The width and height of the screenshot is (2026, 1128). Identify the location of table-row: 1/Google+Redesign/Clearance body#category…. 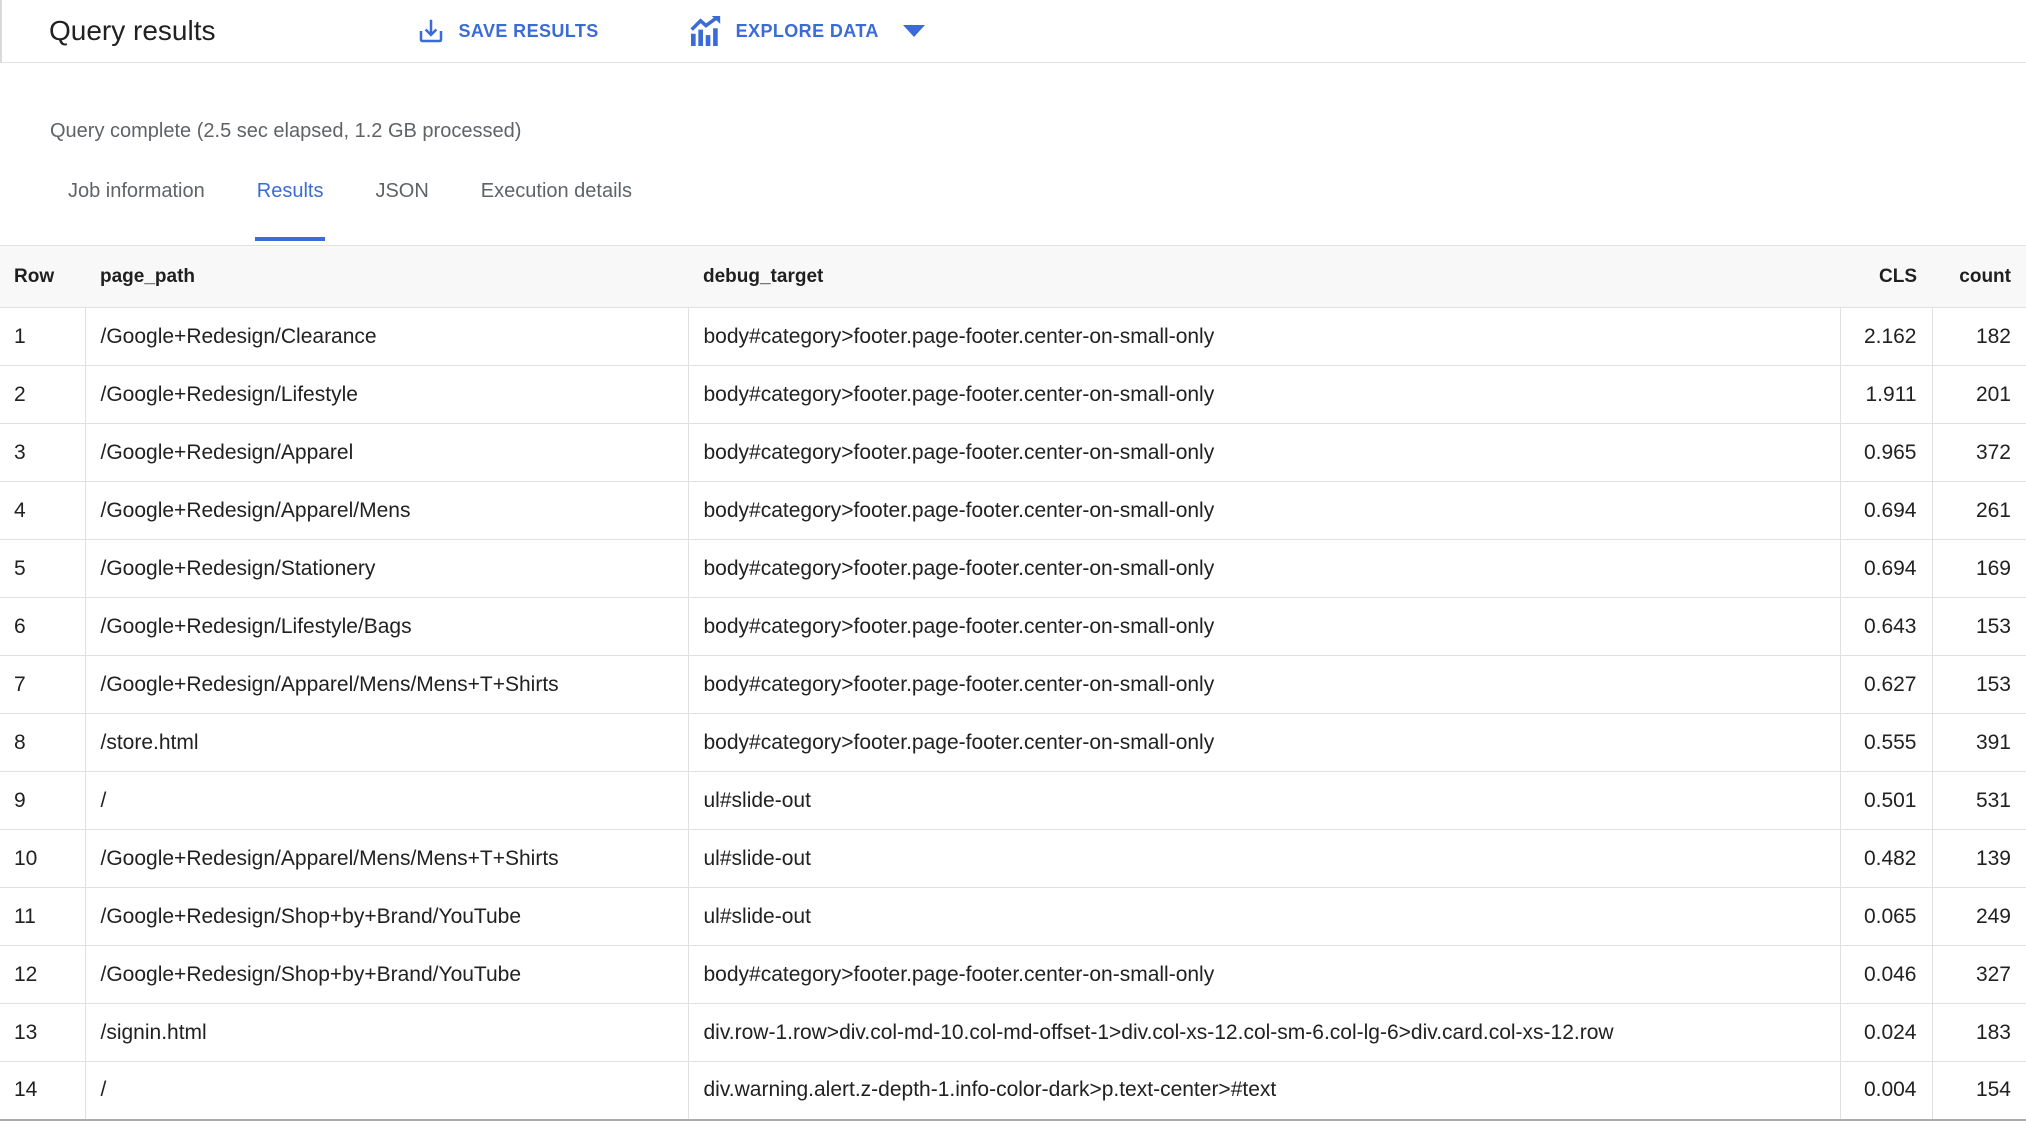
(1013, 336).